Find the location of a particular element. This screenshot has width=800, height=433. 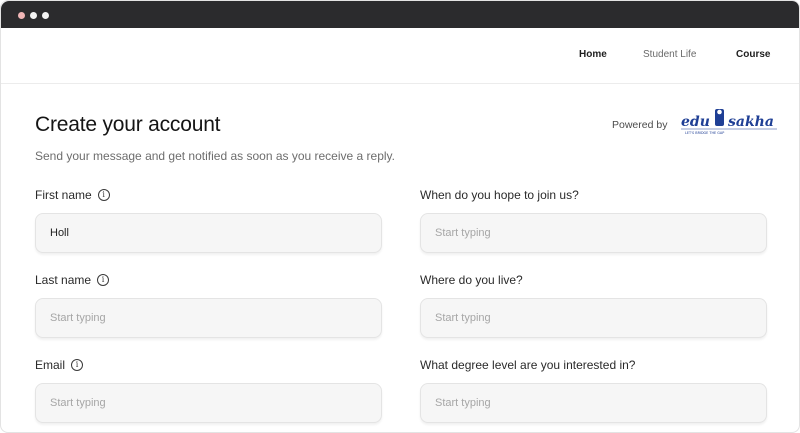

email-label-text: Email is located at coordinates (50, 365).